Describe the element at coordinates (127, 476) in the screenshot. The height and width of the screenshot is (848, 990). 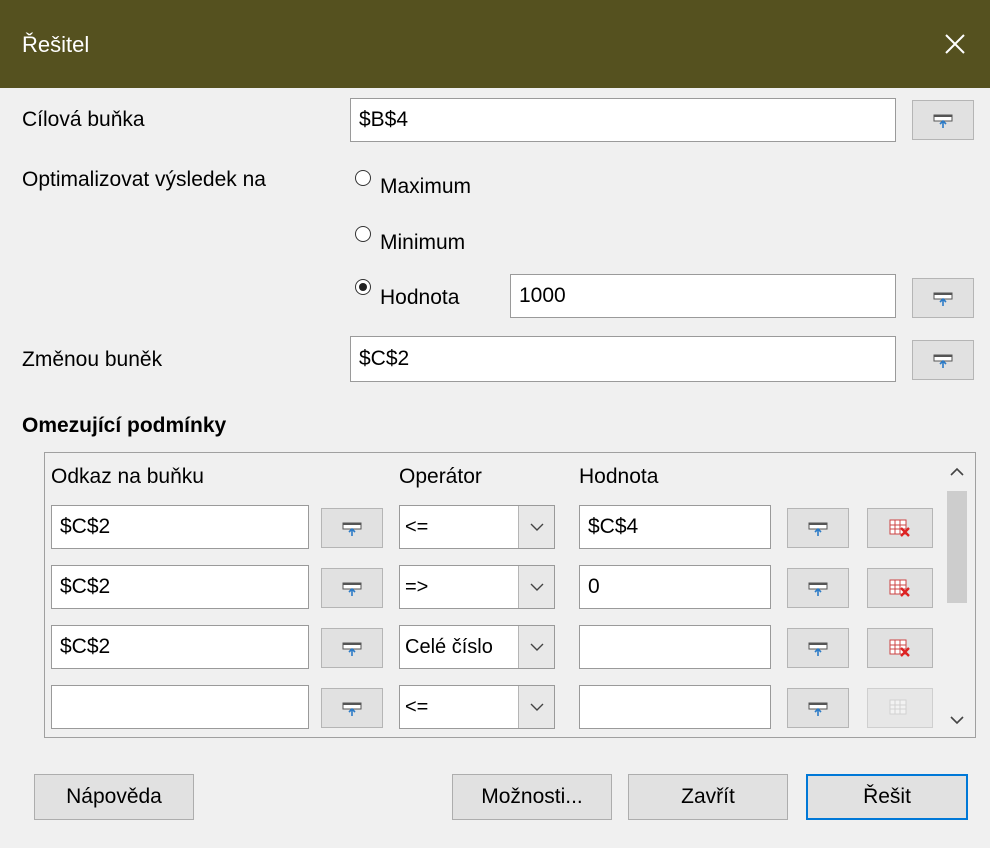
I see `column-header-cell: Odkaz na buňku` at that location.